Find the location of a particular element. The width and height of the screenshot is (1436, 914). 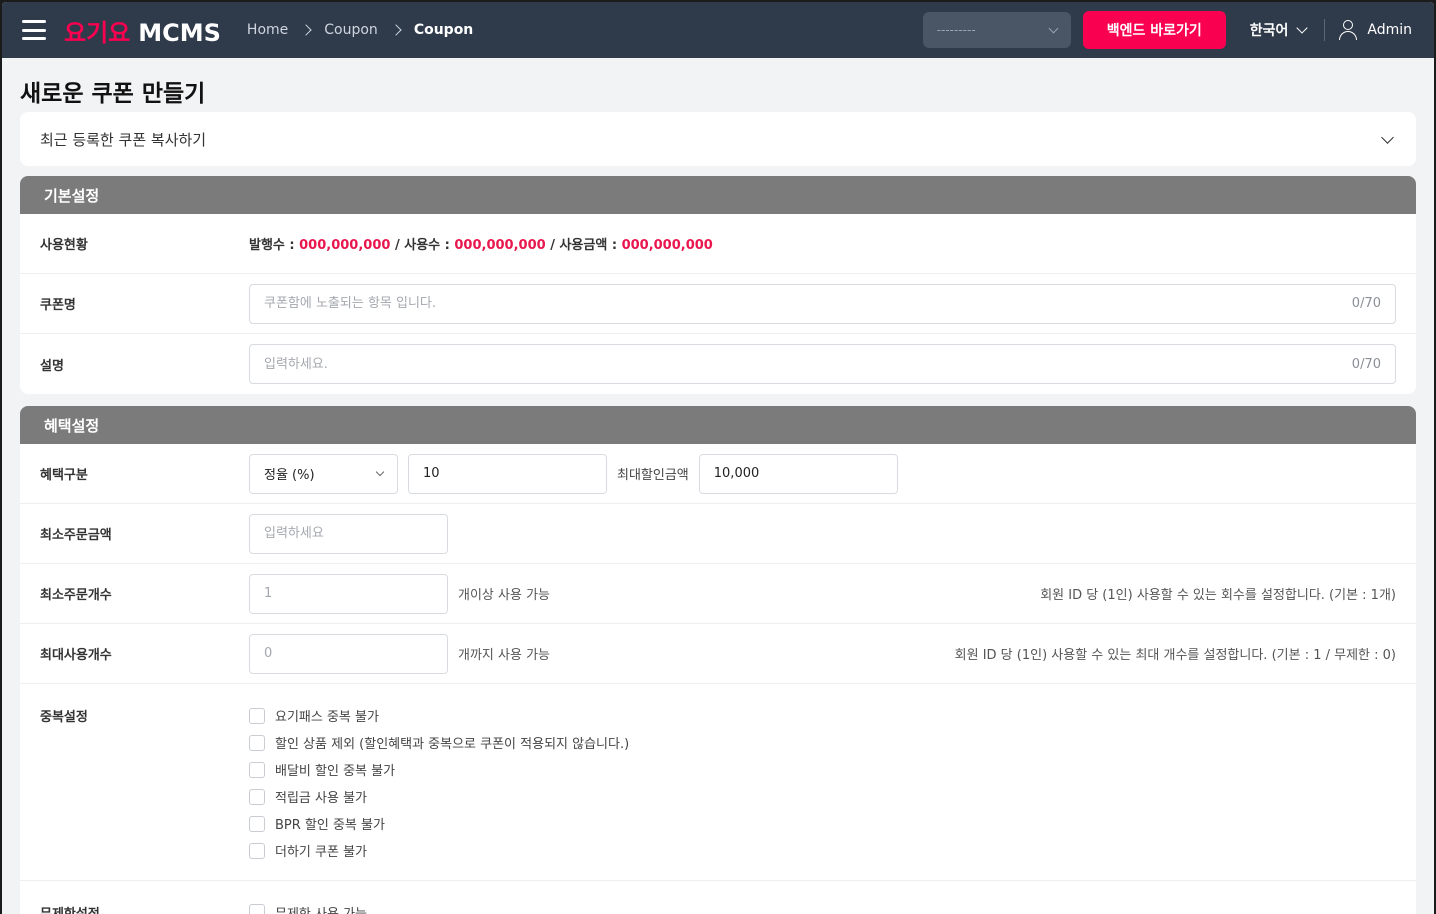

dup-option-points: 적립금 사용 불가 is located at coordinates (439, 796).